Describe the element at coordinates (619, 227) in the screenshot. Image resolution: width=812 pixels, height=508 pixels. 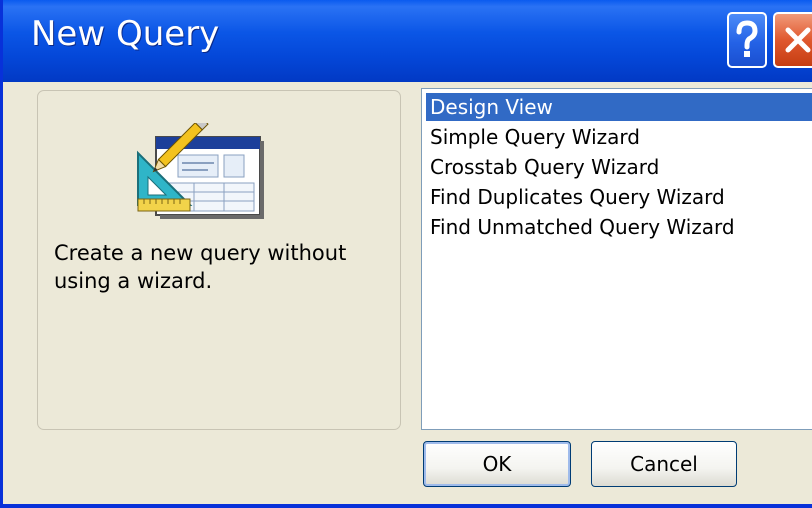
I see `list-item-find-unmatched-query-wizard: Find Unmatched Query Wizard` at that location.